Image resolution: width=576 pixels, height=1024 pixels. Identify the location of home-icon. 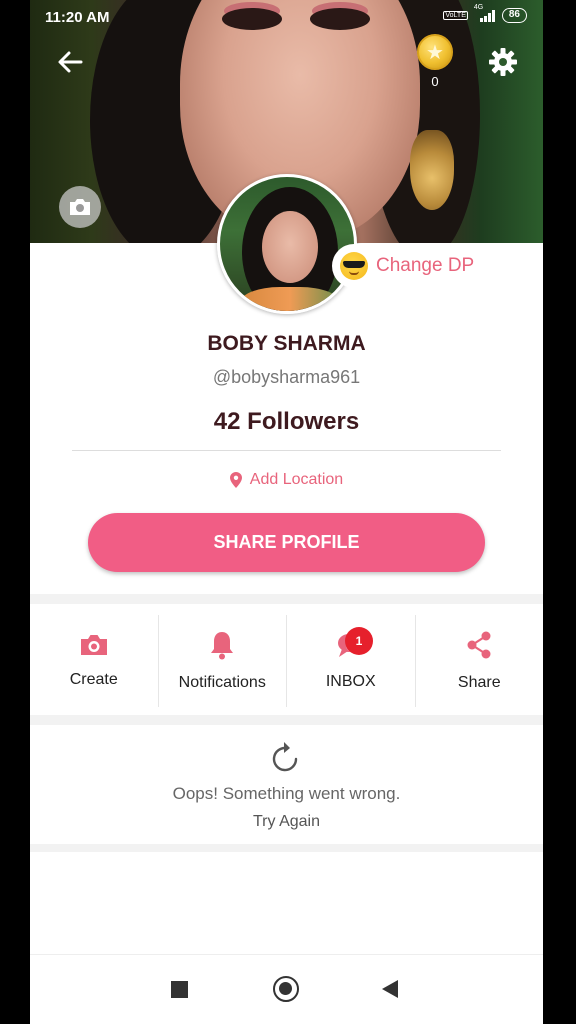
(286, 989).